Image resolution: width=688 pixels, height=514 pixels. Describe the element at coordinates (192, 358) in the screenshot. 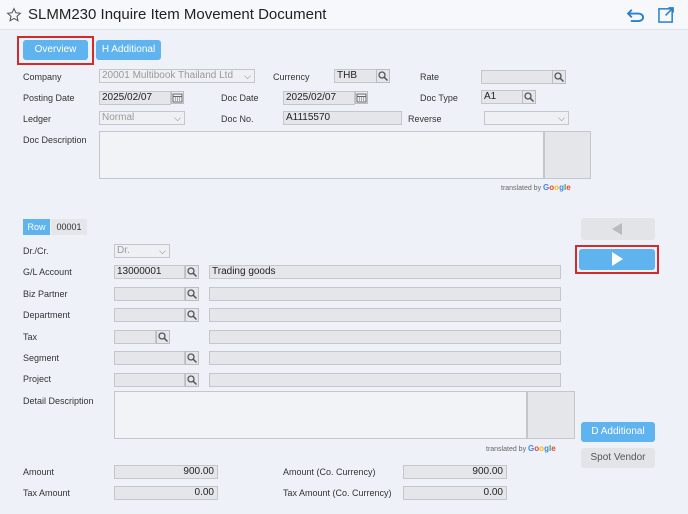

I see `segment-search-icon` at that location.